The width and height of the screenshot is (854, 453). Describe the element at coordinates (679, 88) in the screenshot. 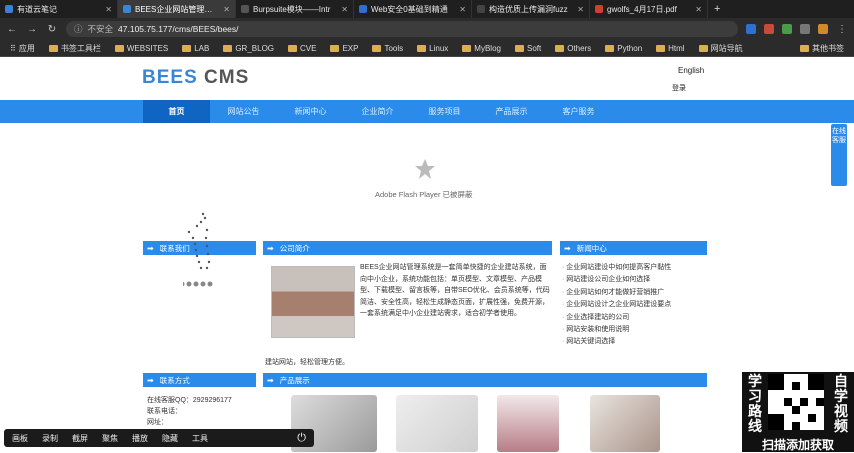

I see `login-link: 登录` at that location.